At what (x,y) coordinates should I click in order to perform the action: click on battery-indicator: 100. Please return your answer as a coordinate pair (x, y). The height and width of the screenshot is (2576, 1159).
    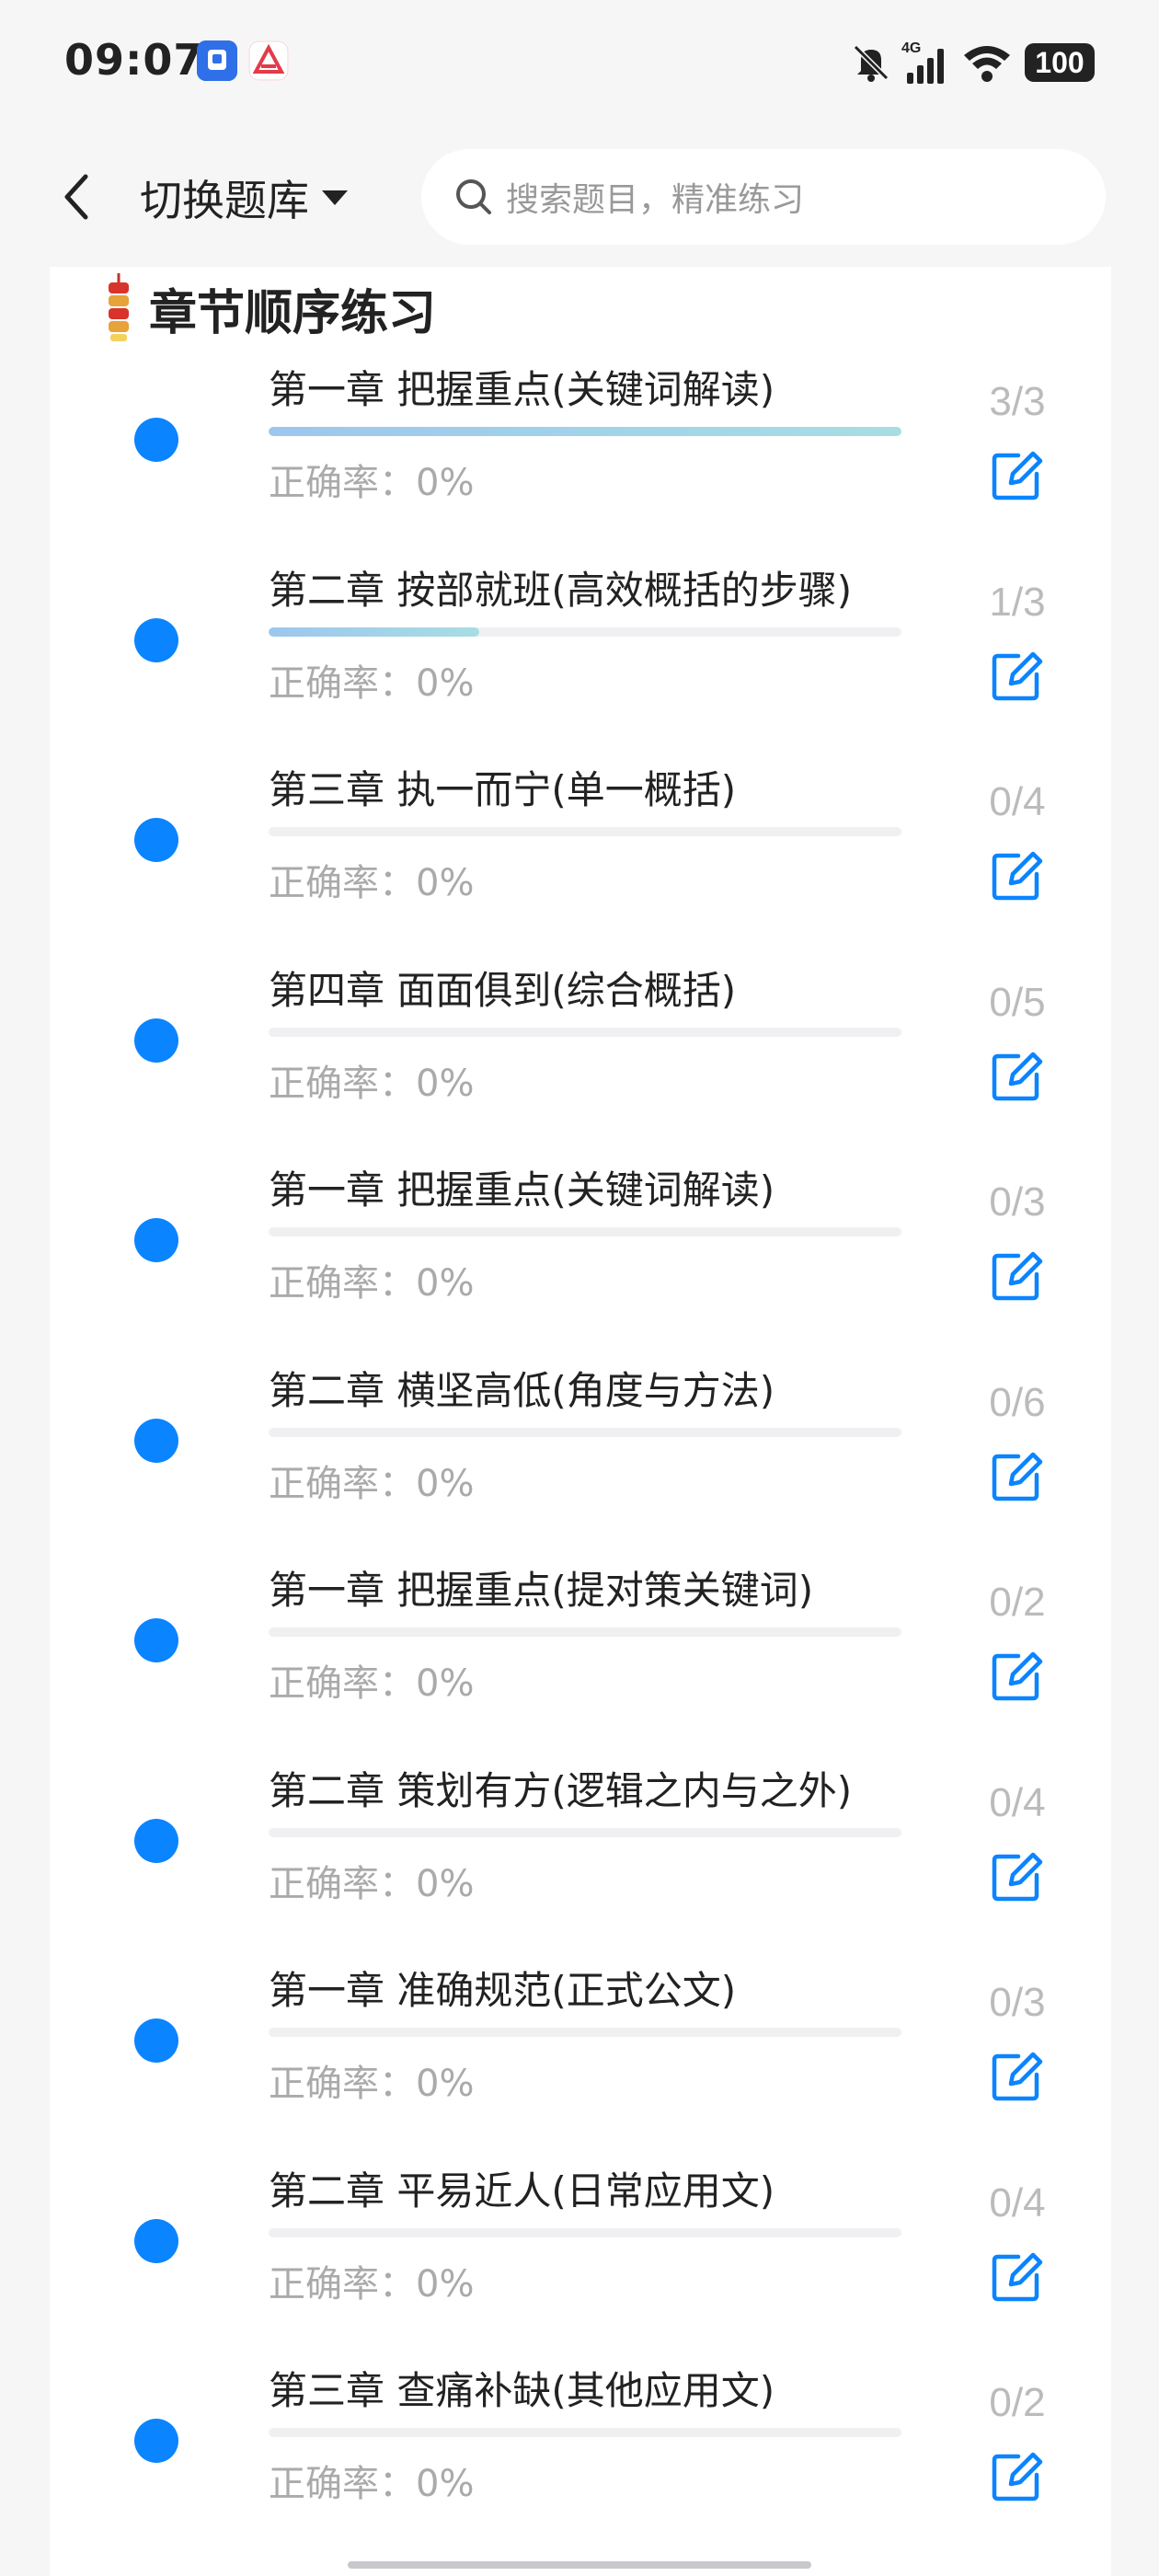
    Looking at the image, I should click on (1060, 62).